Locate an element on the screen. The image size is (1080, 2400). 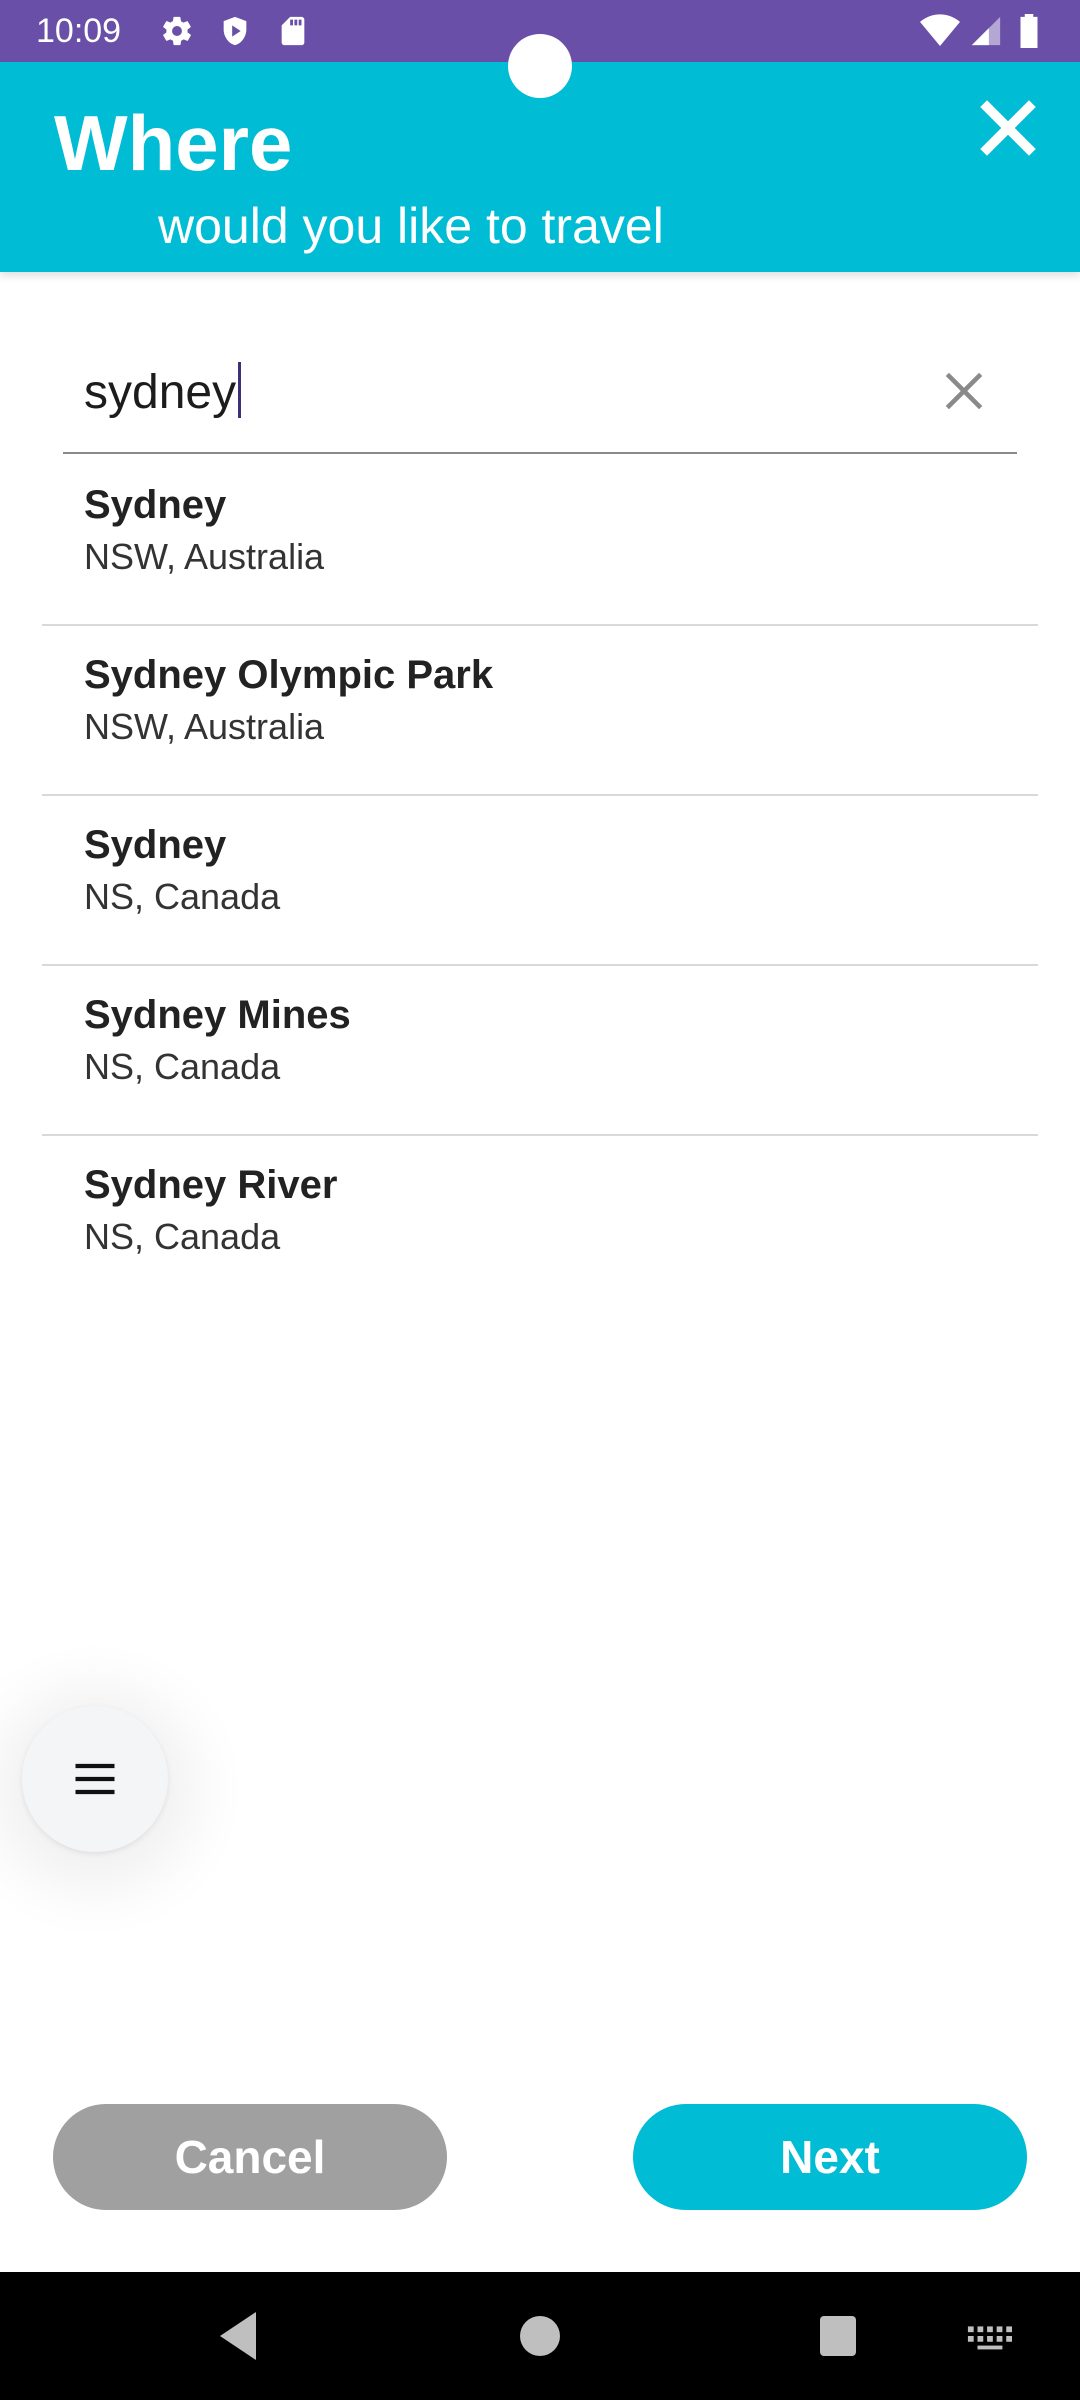
menu-fab-button is located at coordinates (95, 1779).